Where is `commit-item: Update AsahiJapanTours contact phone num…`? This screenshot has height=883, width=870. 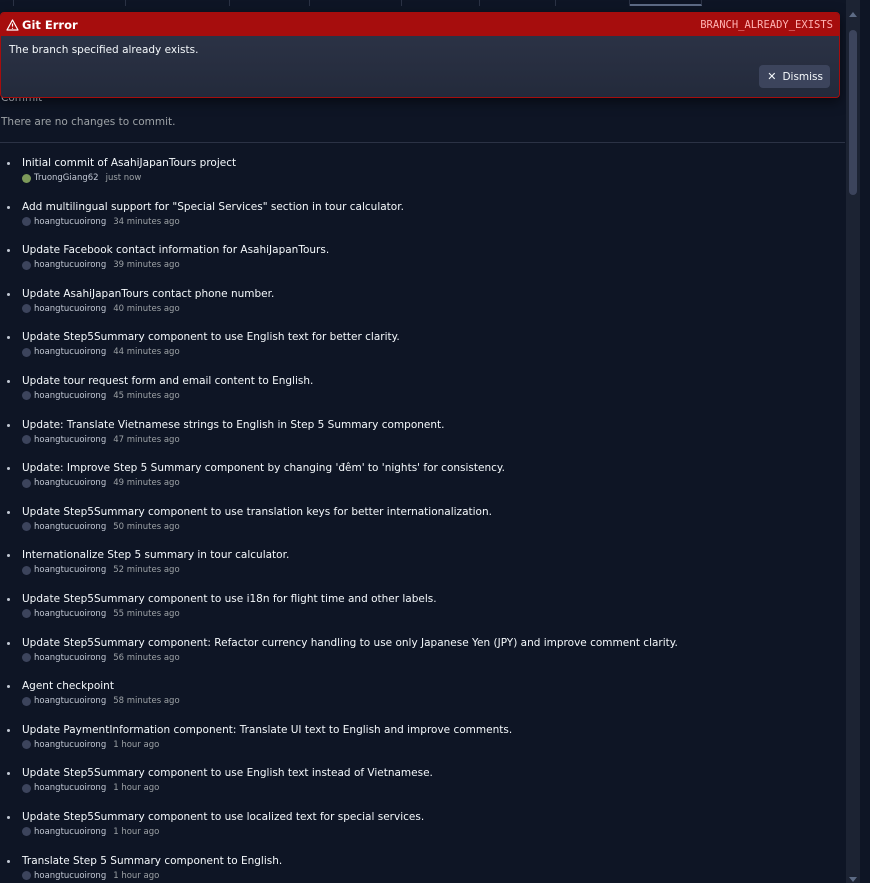
commit-item: Update AsahiJapanTours contact phone num… is located at coordinates (422, 309).